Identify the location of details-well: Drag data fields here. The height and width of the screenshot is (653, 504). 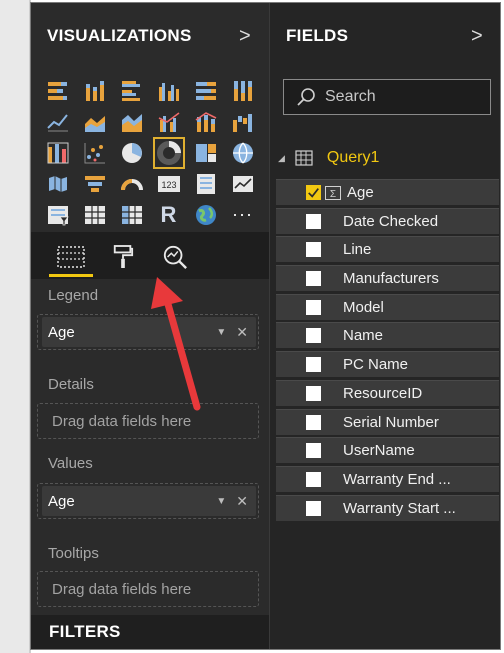
(148, 421).